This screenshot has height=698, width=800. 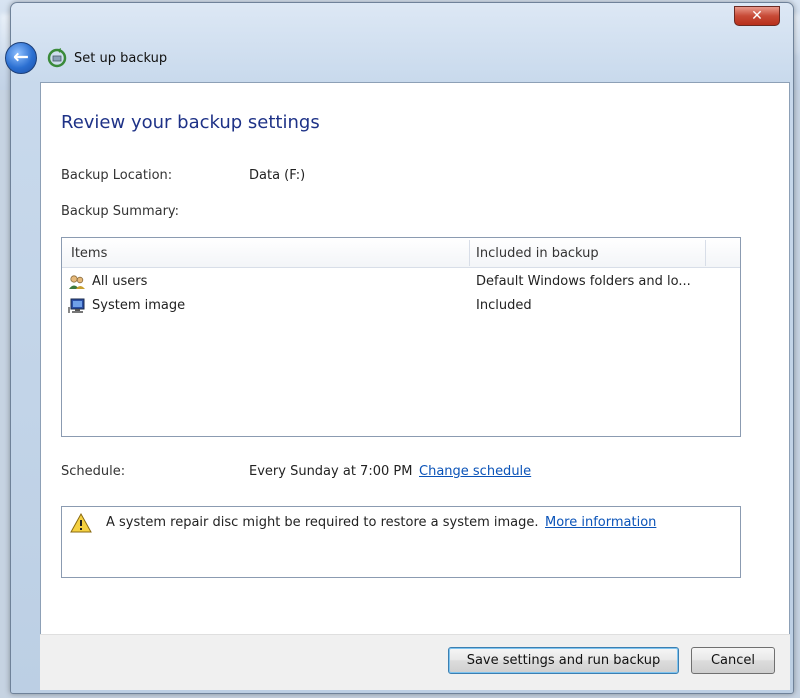 I want to click on backup-summary-label: Backup Summary:, so click(x=120, y=211).